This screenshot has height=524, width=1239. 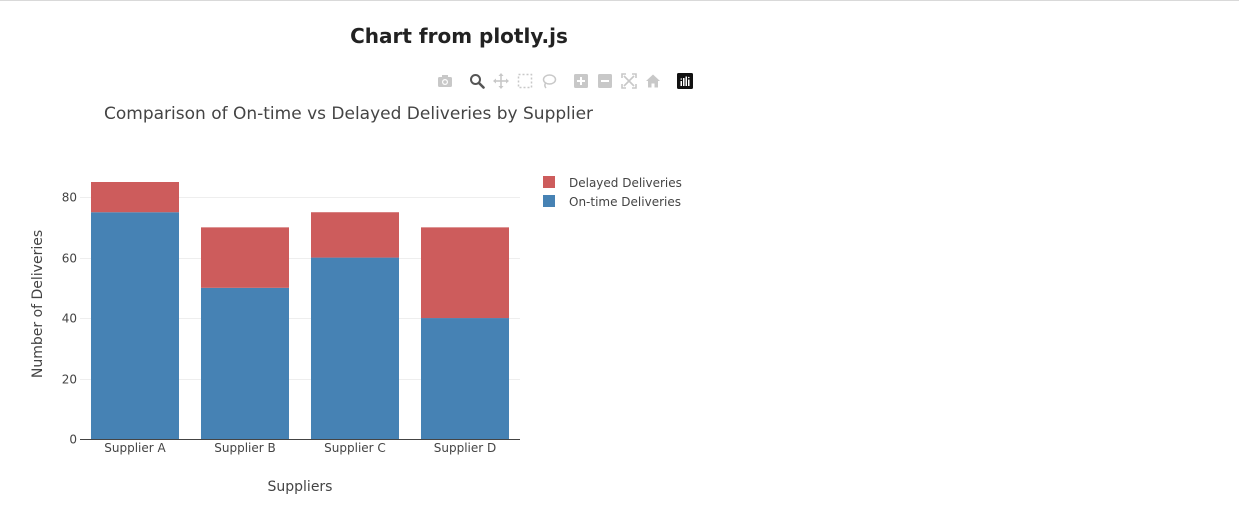 What do you see at coordinates (69, 198) in the screenshot?
I see `y-tick-label: 80` at bounding box center [69, 198].